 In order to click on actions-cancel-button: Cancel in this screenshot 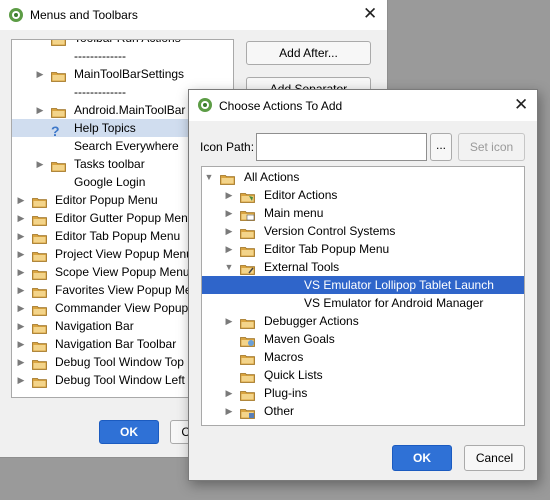, I will do `click(494, 458)`.